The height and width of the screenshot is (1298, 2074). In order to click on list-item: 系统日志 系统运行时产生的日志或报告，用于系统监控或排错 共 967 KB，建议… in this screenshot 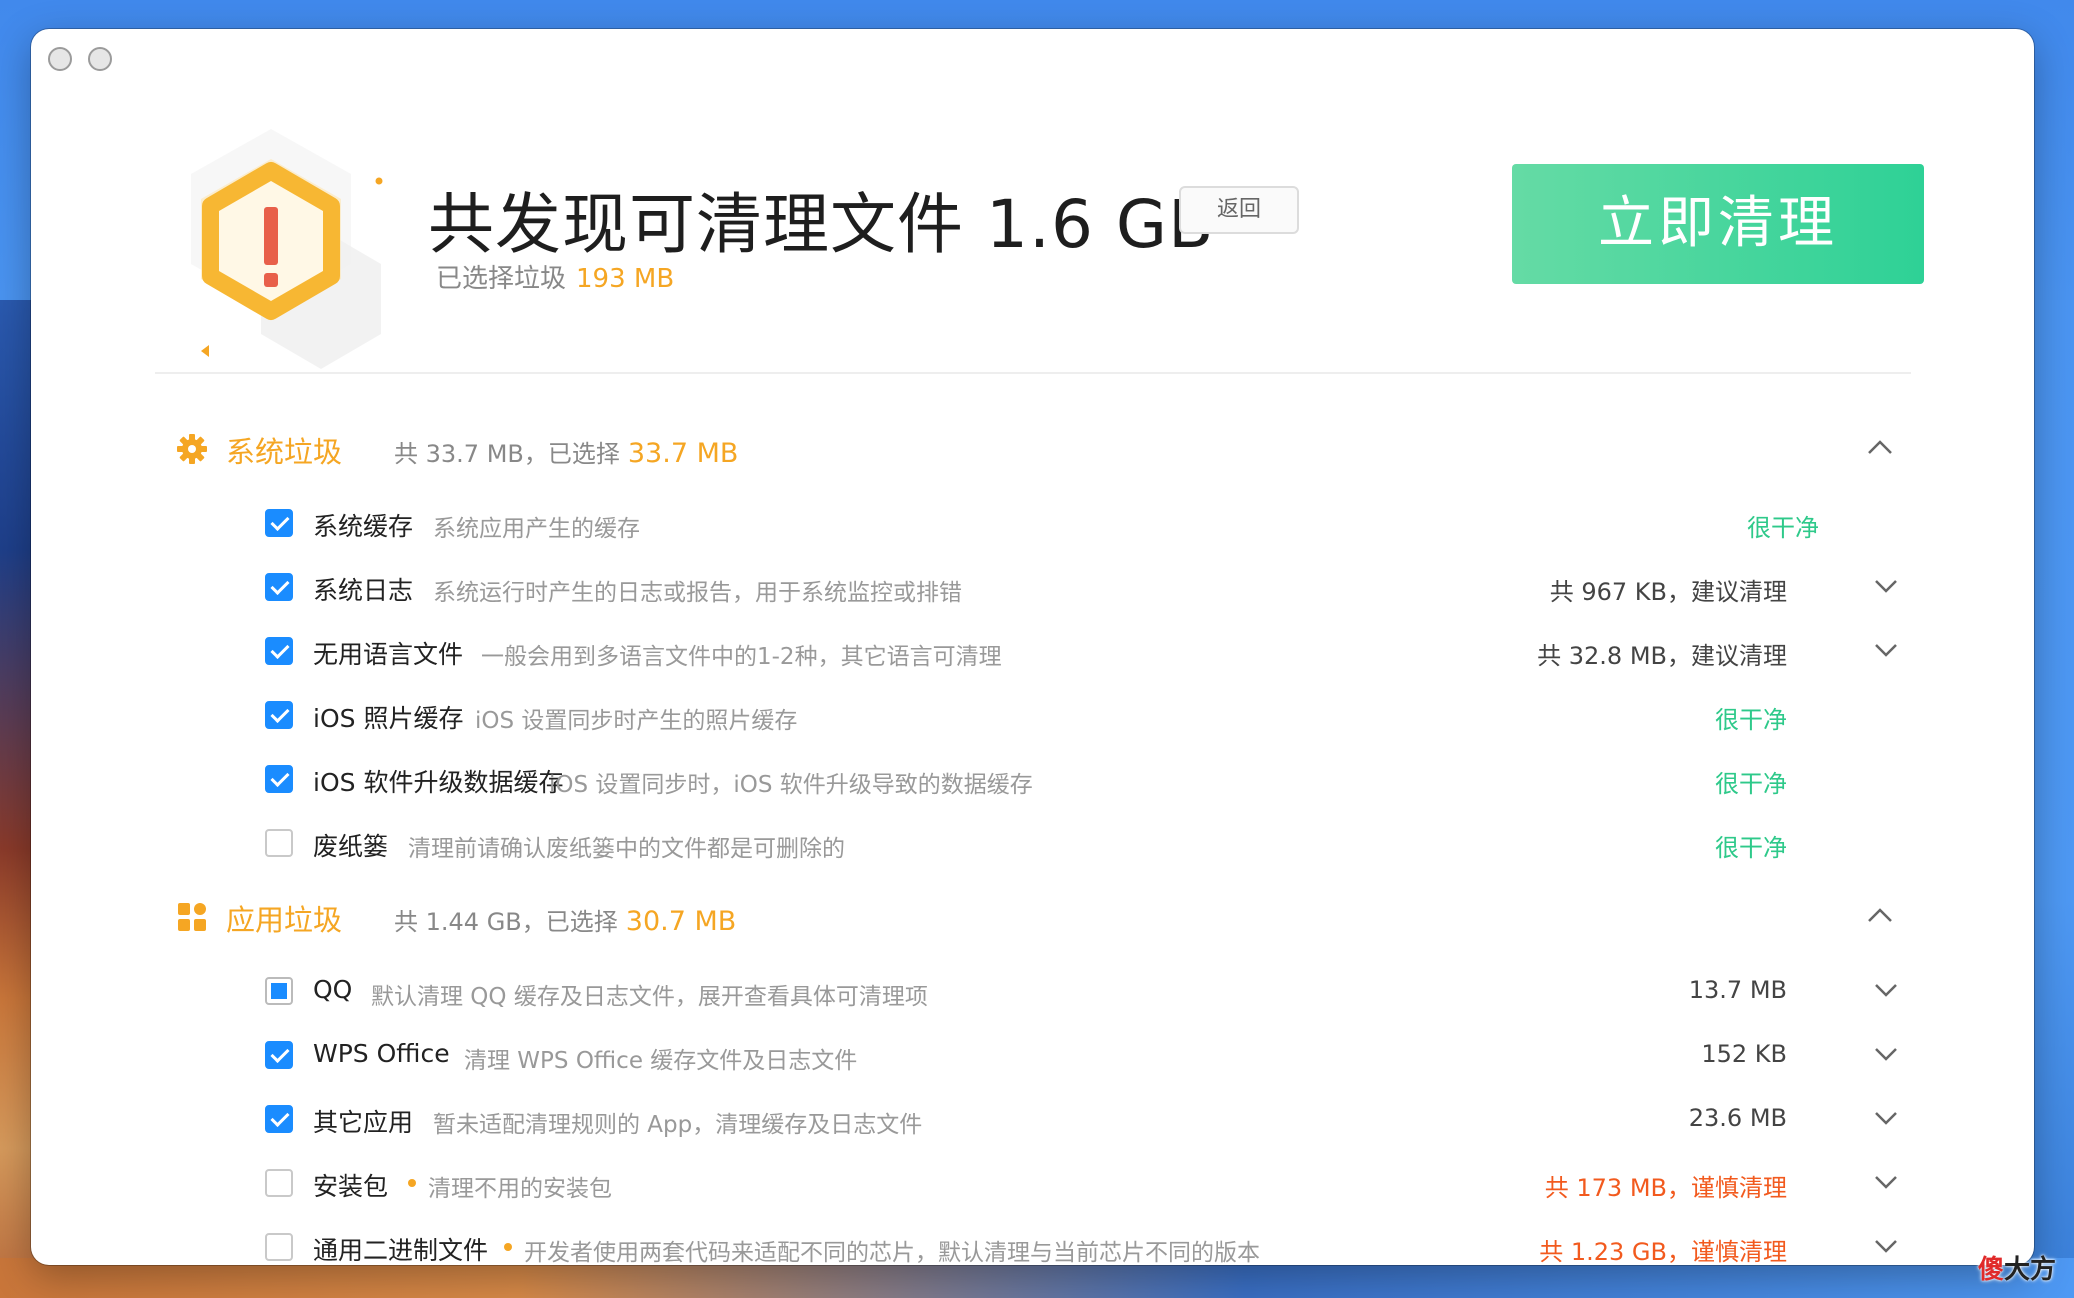, I will do `click(1092, 587)`.